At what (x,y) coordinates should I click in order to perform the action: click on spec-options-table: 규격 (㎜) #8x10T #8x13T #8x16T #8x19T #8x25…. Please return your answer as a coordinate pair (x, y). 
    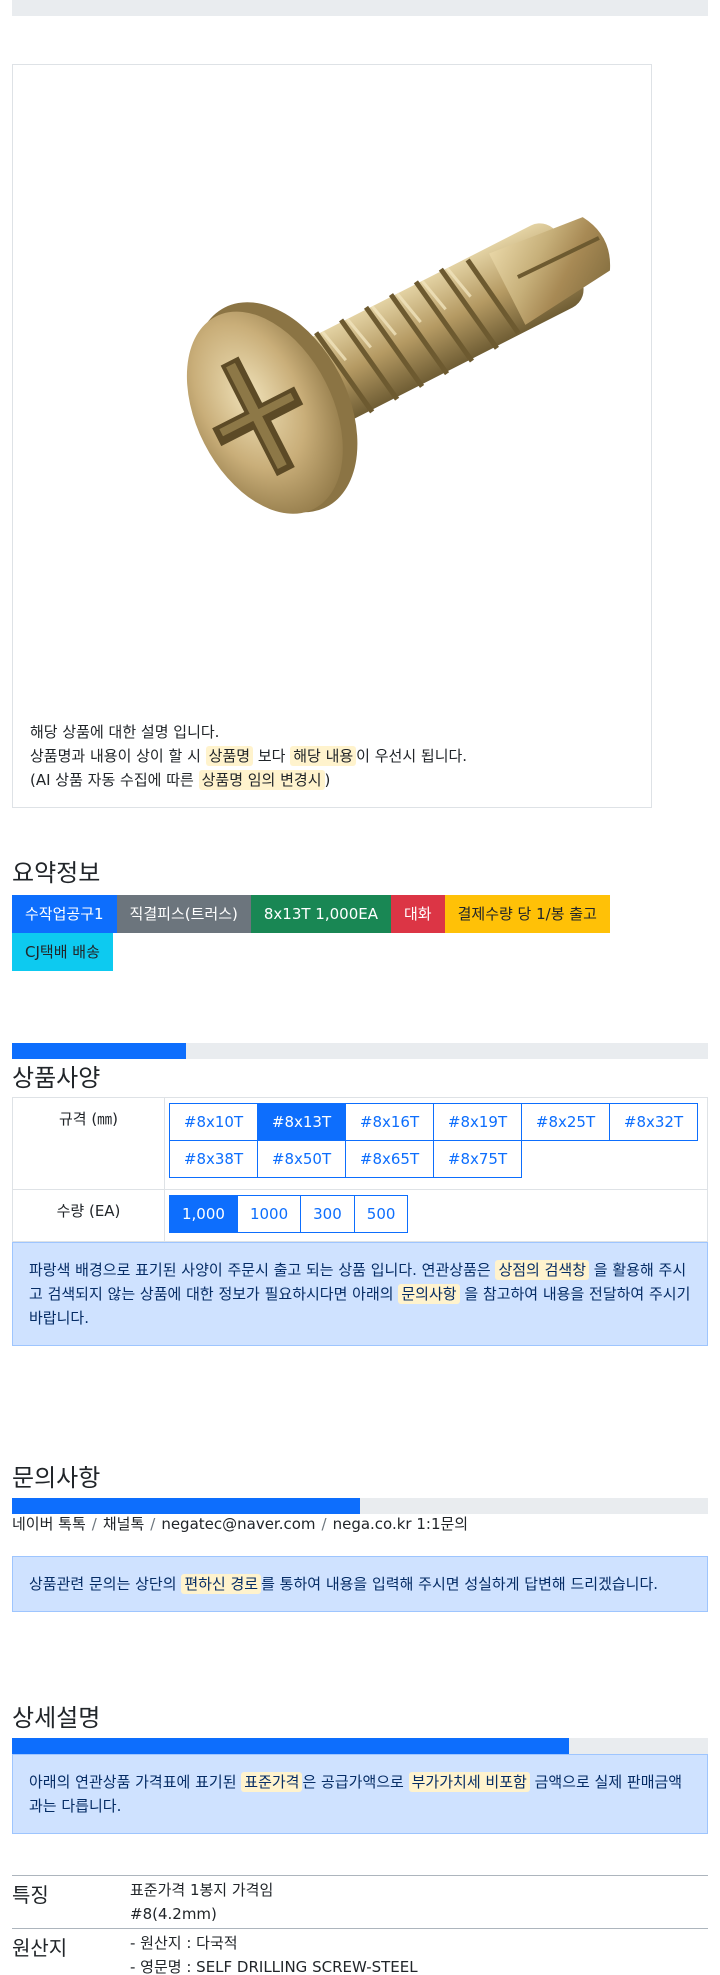
    Looking at the image, I should click on (360, 1169).